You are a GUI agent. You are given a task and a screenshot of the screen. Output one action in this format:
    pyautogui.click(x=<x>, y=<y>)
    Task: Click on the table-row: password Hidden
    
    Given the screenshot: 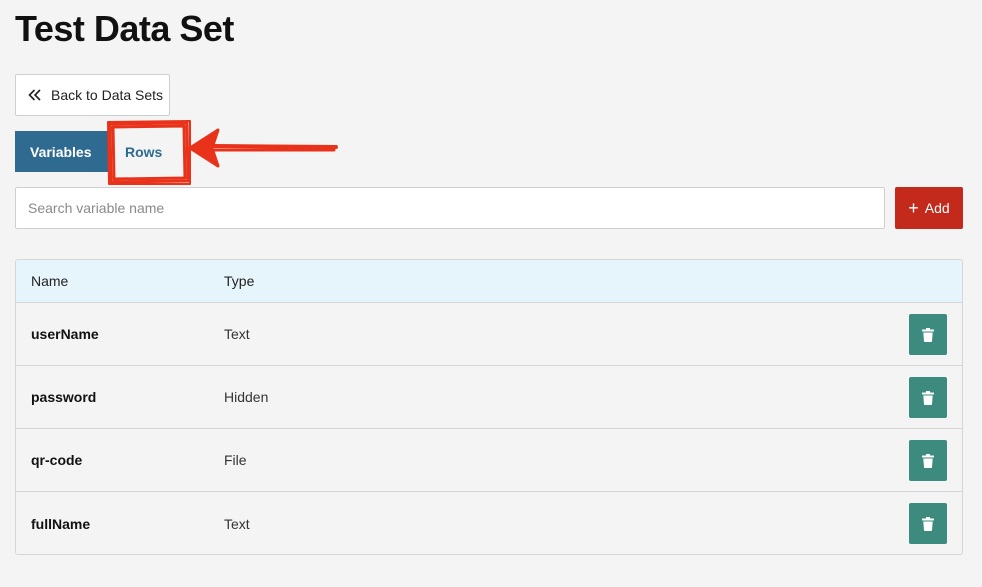 What is the action you would take?
    pyautogui.click(x=489, y=397)
    